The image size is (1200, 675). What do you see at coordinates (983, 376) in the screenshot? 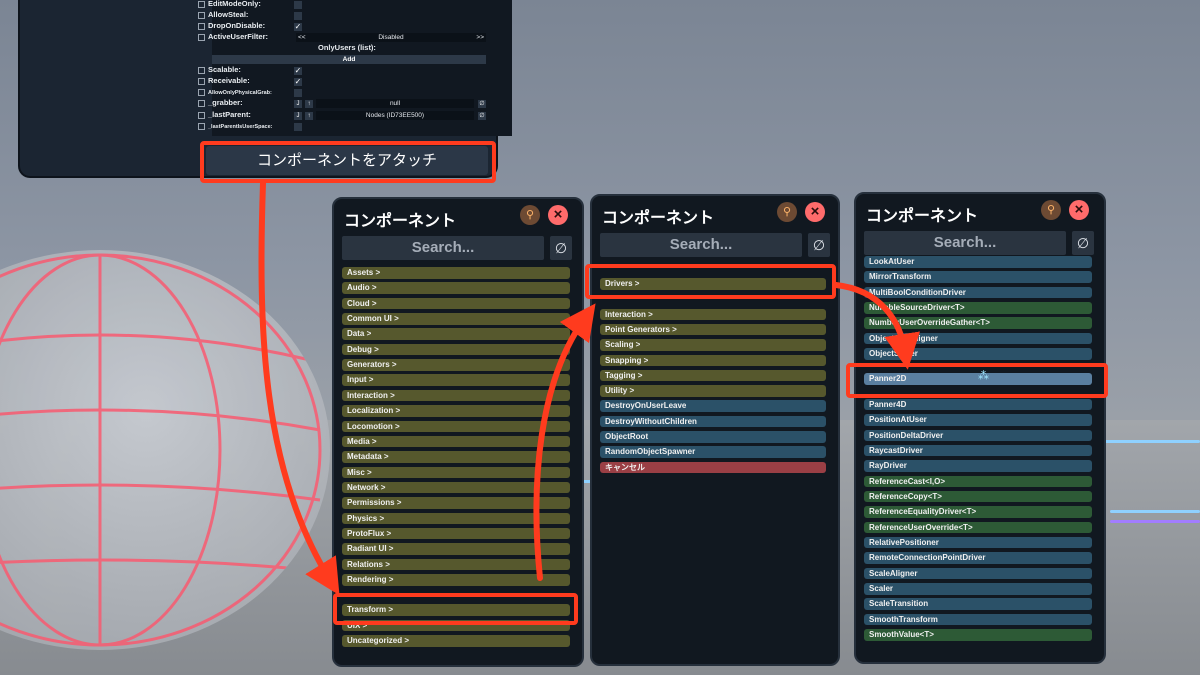
I see `cursor-icon: ⁂` at bounding box center [983, 376].